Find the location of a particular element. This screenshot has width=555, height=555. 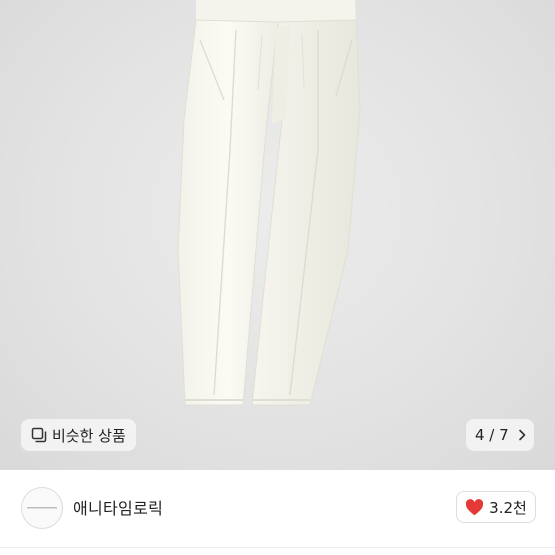

similar-items-icon is located at coordinates (39, 435).